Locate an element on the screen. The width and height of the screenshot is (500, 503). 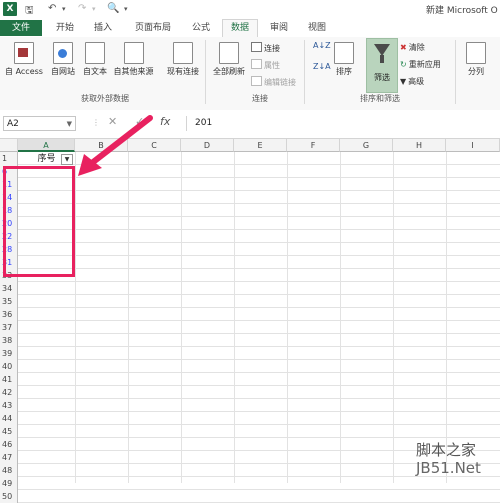
connections-button: 连接 is located at coordinates (265, 48).